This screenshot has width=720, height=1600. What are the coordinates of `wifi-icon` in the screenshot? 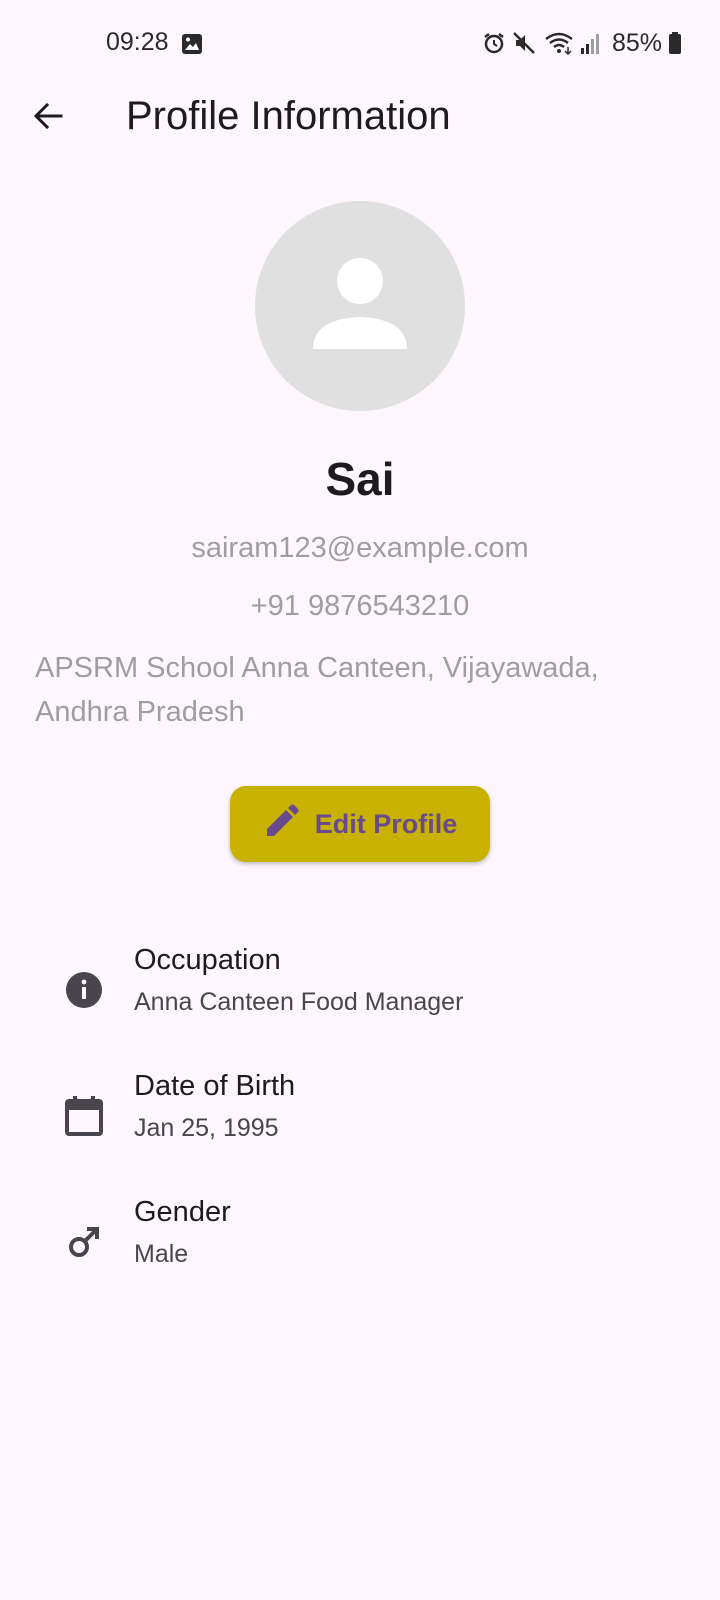 It's located at (559, 43).